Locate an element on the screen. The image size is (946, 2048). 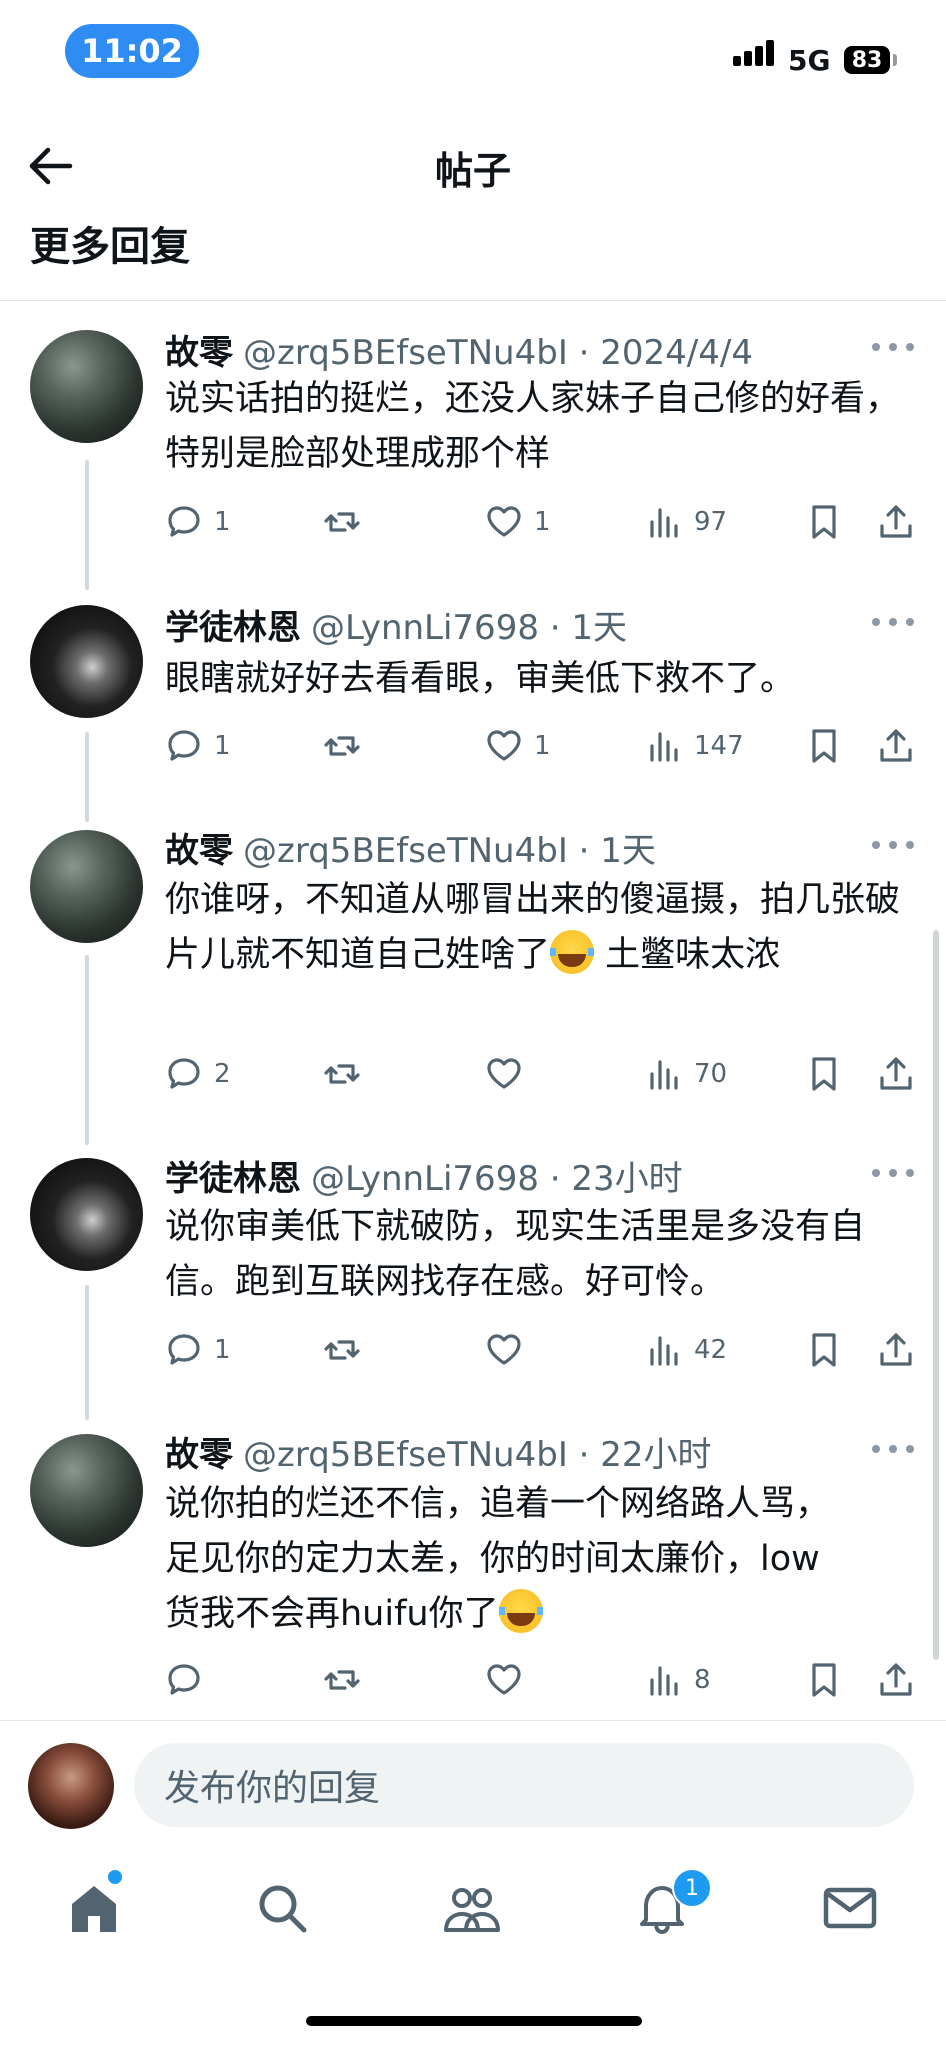
section-title: 更多回复 is located at coordinates (110, 247).